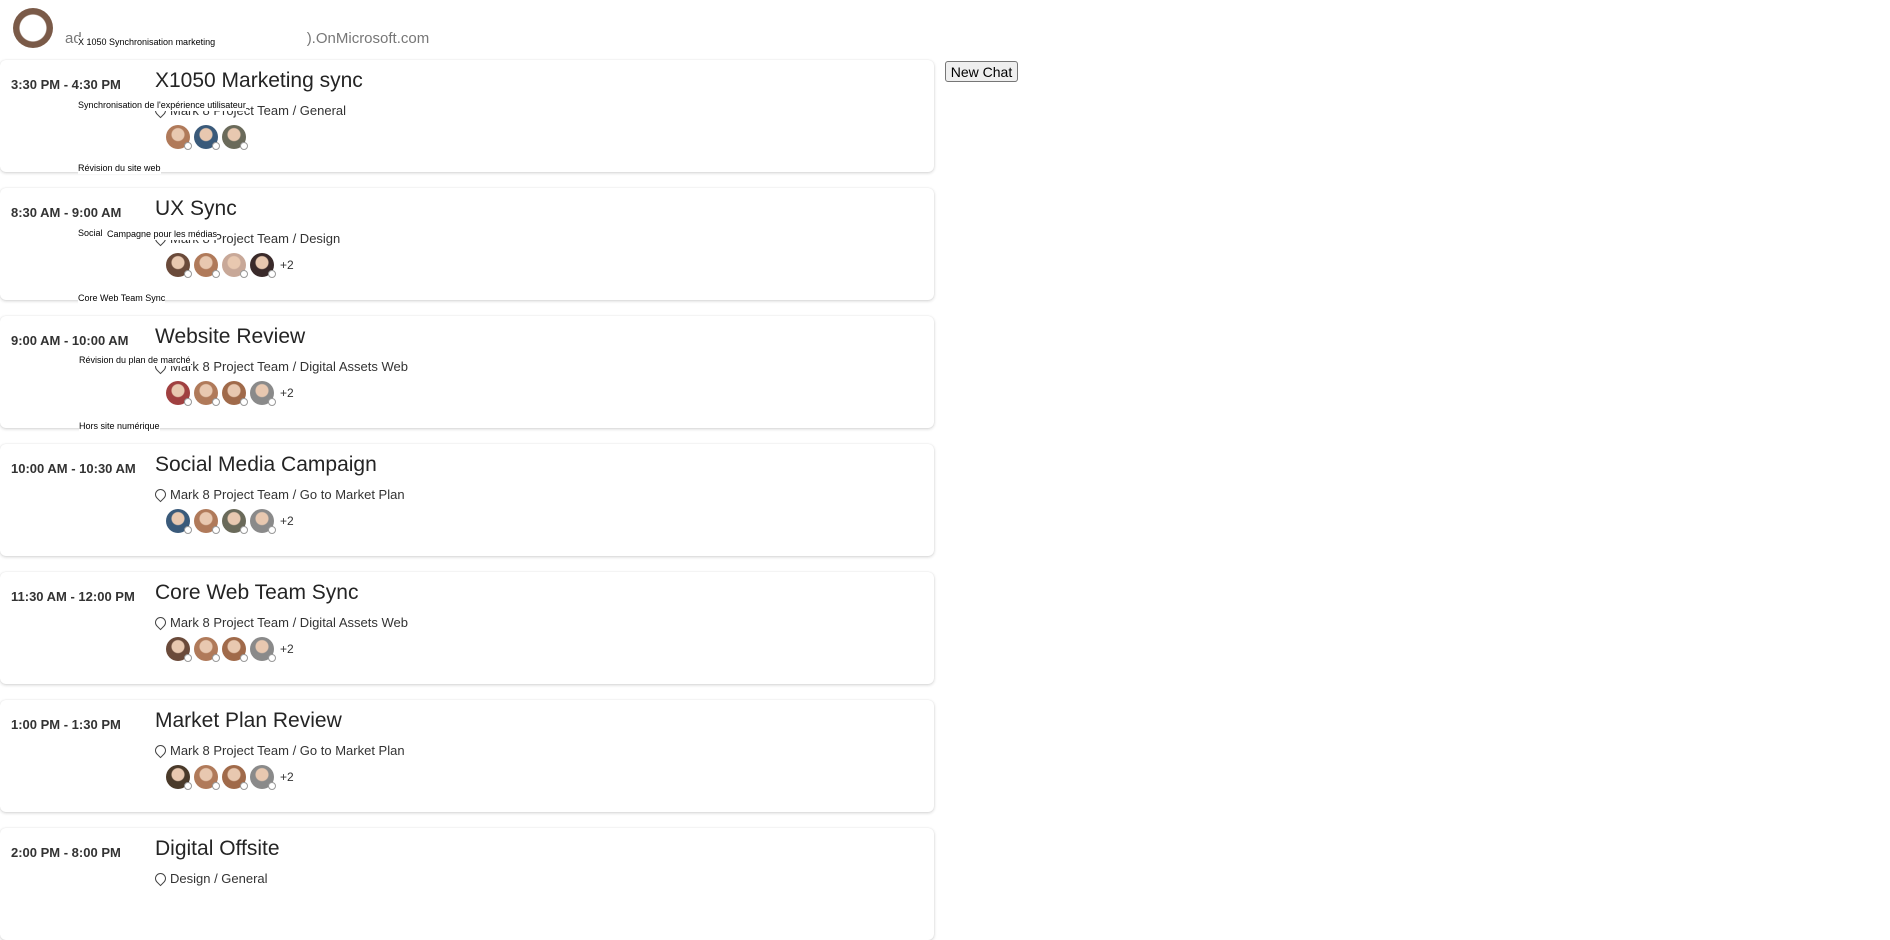 The image size is (1890, 940). I want to click on meeting-title: Market Plan Review, so click(248, 721).